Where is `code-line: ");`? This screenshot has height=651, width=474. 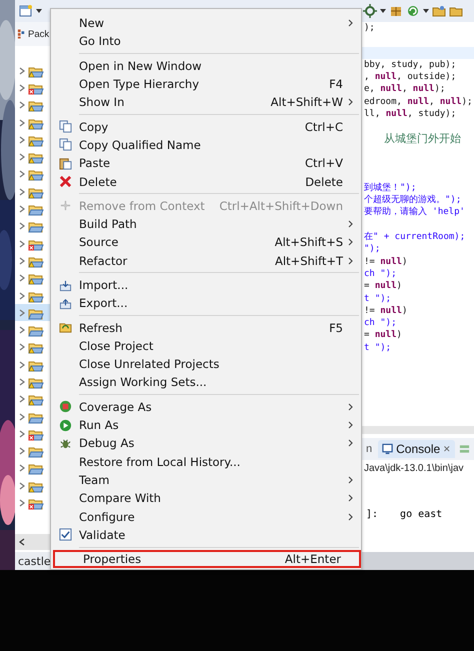
code-line: "); is located at coordinates (372, 249).